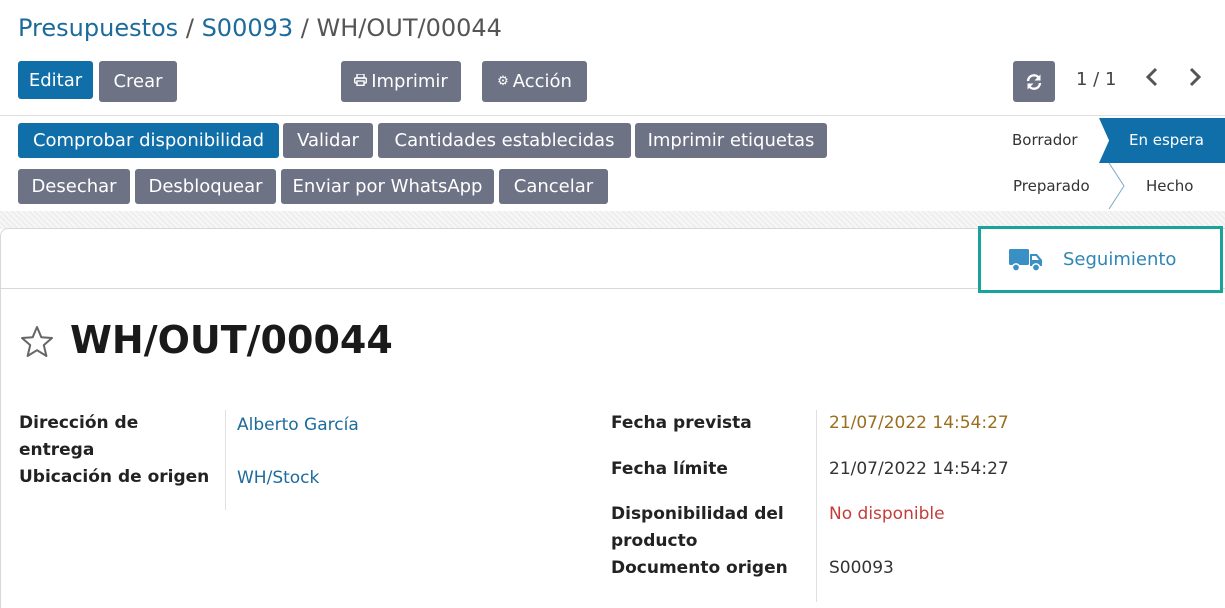 The height and width of the screenshot is (608, 1225). Describe the element at coordinates (861, 568) in the screenshot. I see `origin-value: S00093` at that location.